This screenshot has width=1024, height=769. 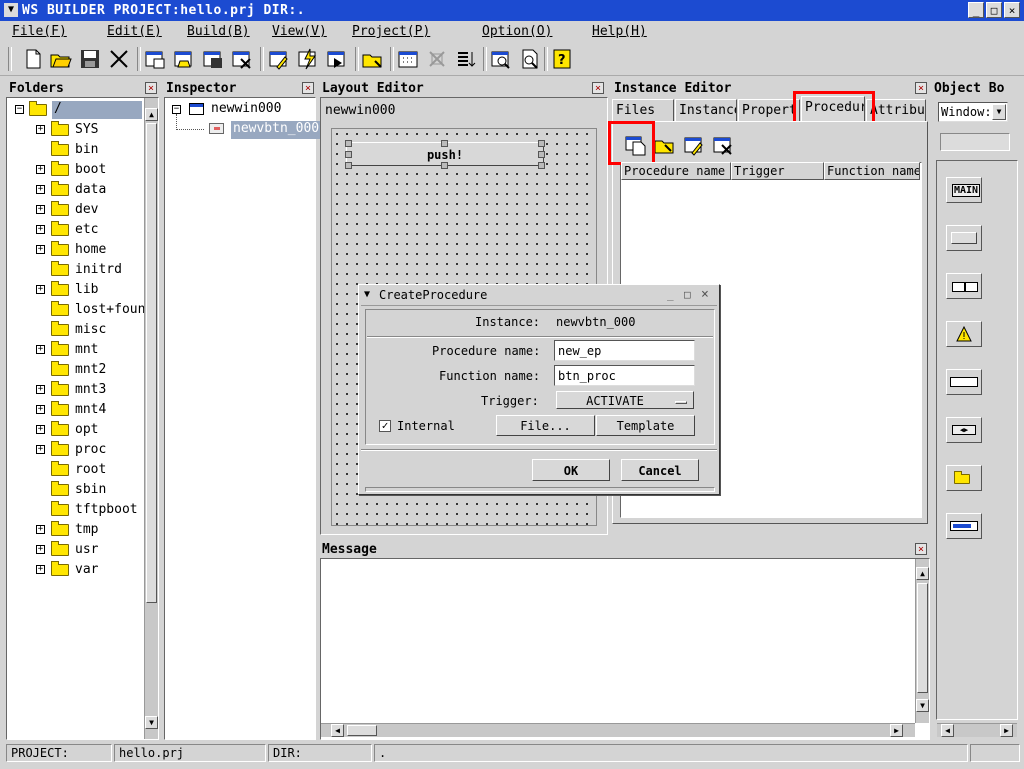 What do you see at coordinates (75, 390) in the screenshot?
I see `folder-row: + mnt3` at bounding box center [75, 390].